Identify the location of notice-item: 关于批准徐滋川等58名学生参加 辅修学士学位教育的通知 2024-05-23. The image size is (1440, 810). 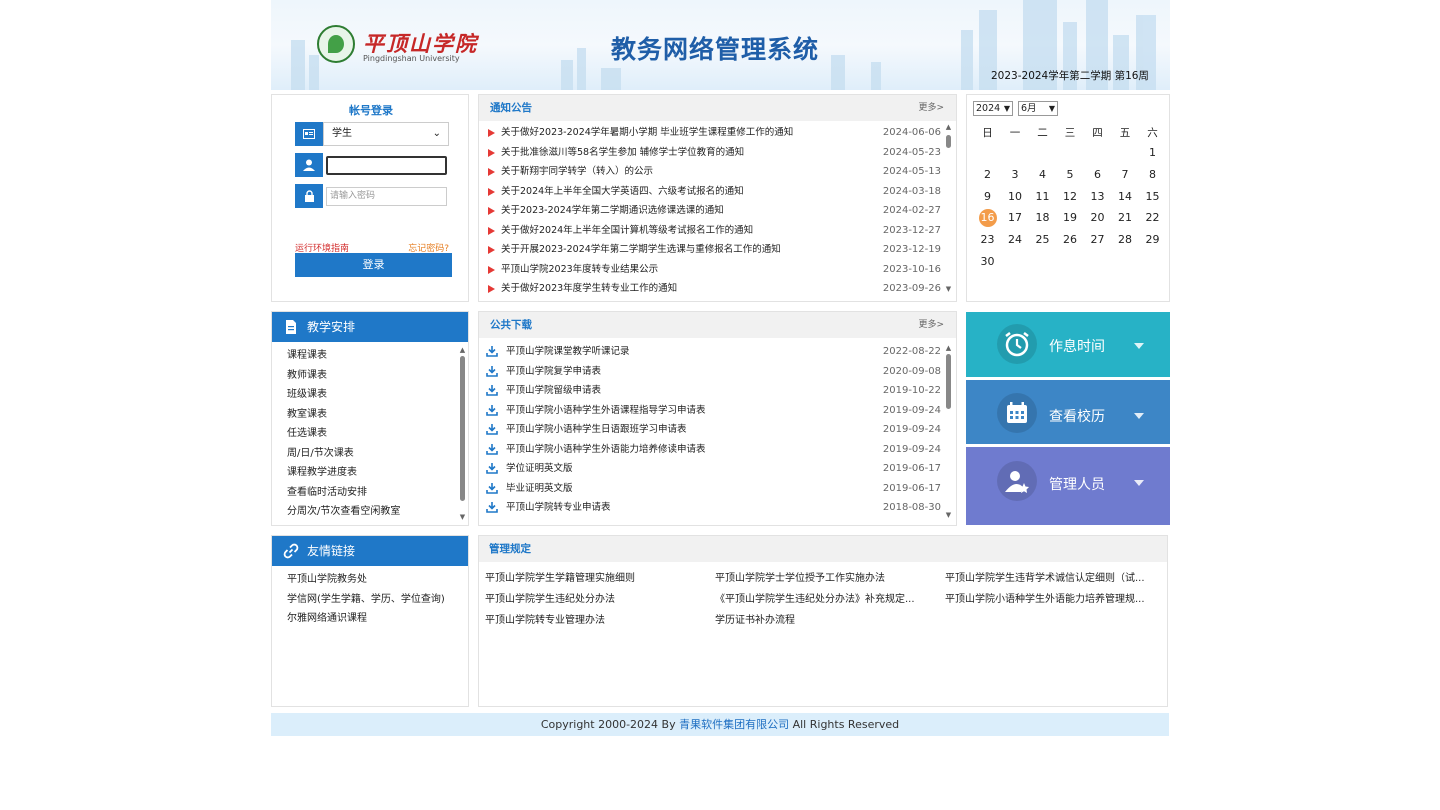
(710, 153).